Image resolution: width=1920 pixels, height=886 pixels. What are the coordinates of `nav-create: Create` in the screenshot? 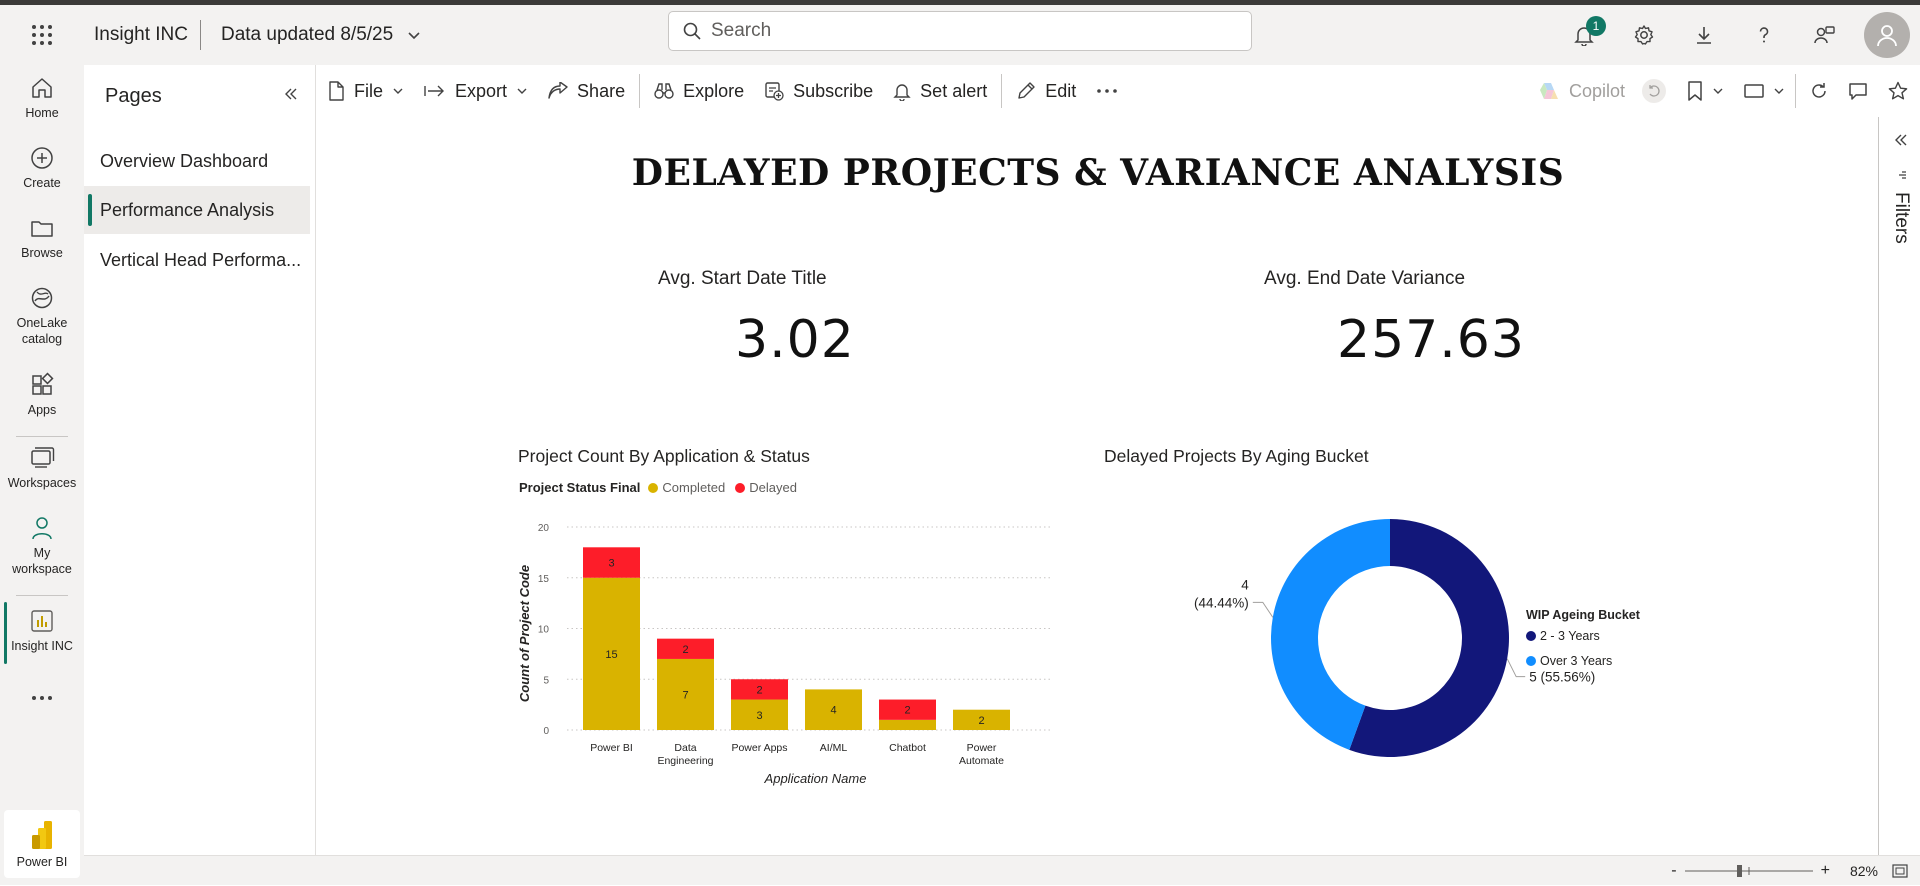 It's located at (42, 168).